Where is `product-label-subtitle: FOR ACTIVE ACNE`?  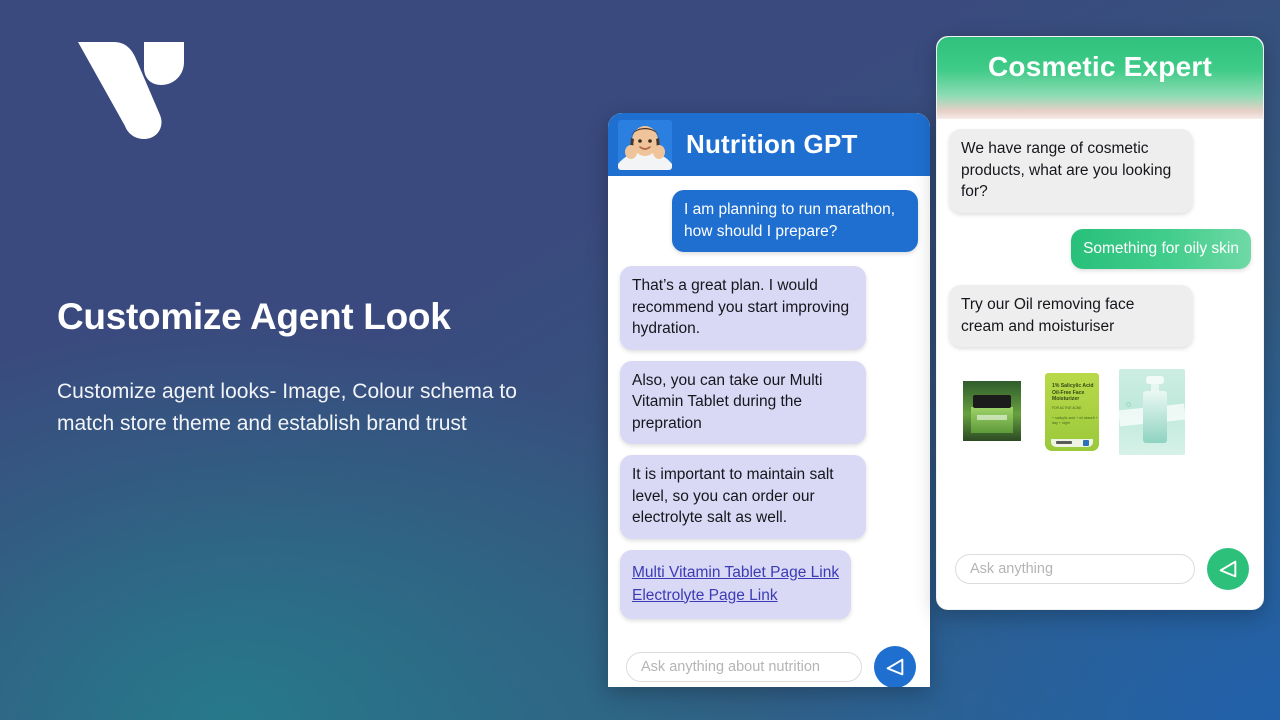 product-label-subtitle: FOR ACTIVE ACNE is located at coordinates (1067, 408).